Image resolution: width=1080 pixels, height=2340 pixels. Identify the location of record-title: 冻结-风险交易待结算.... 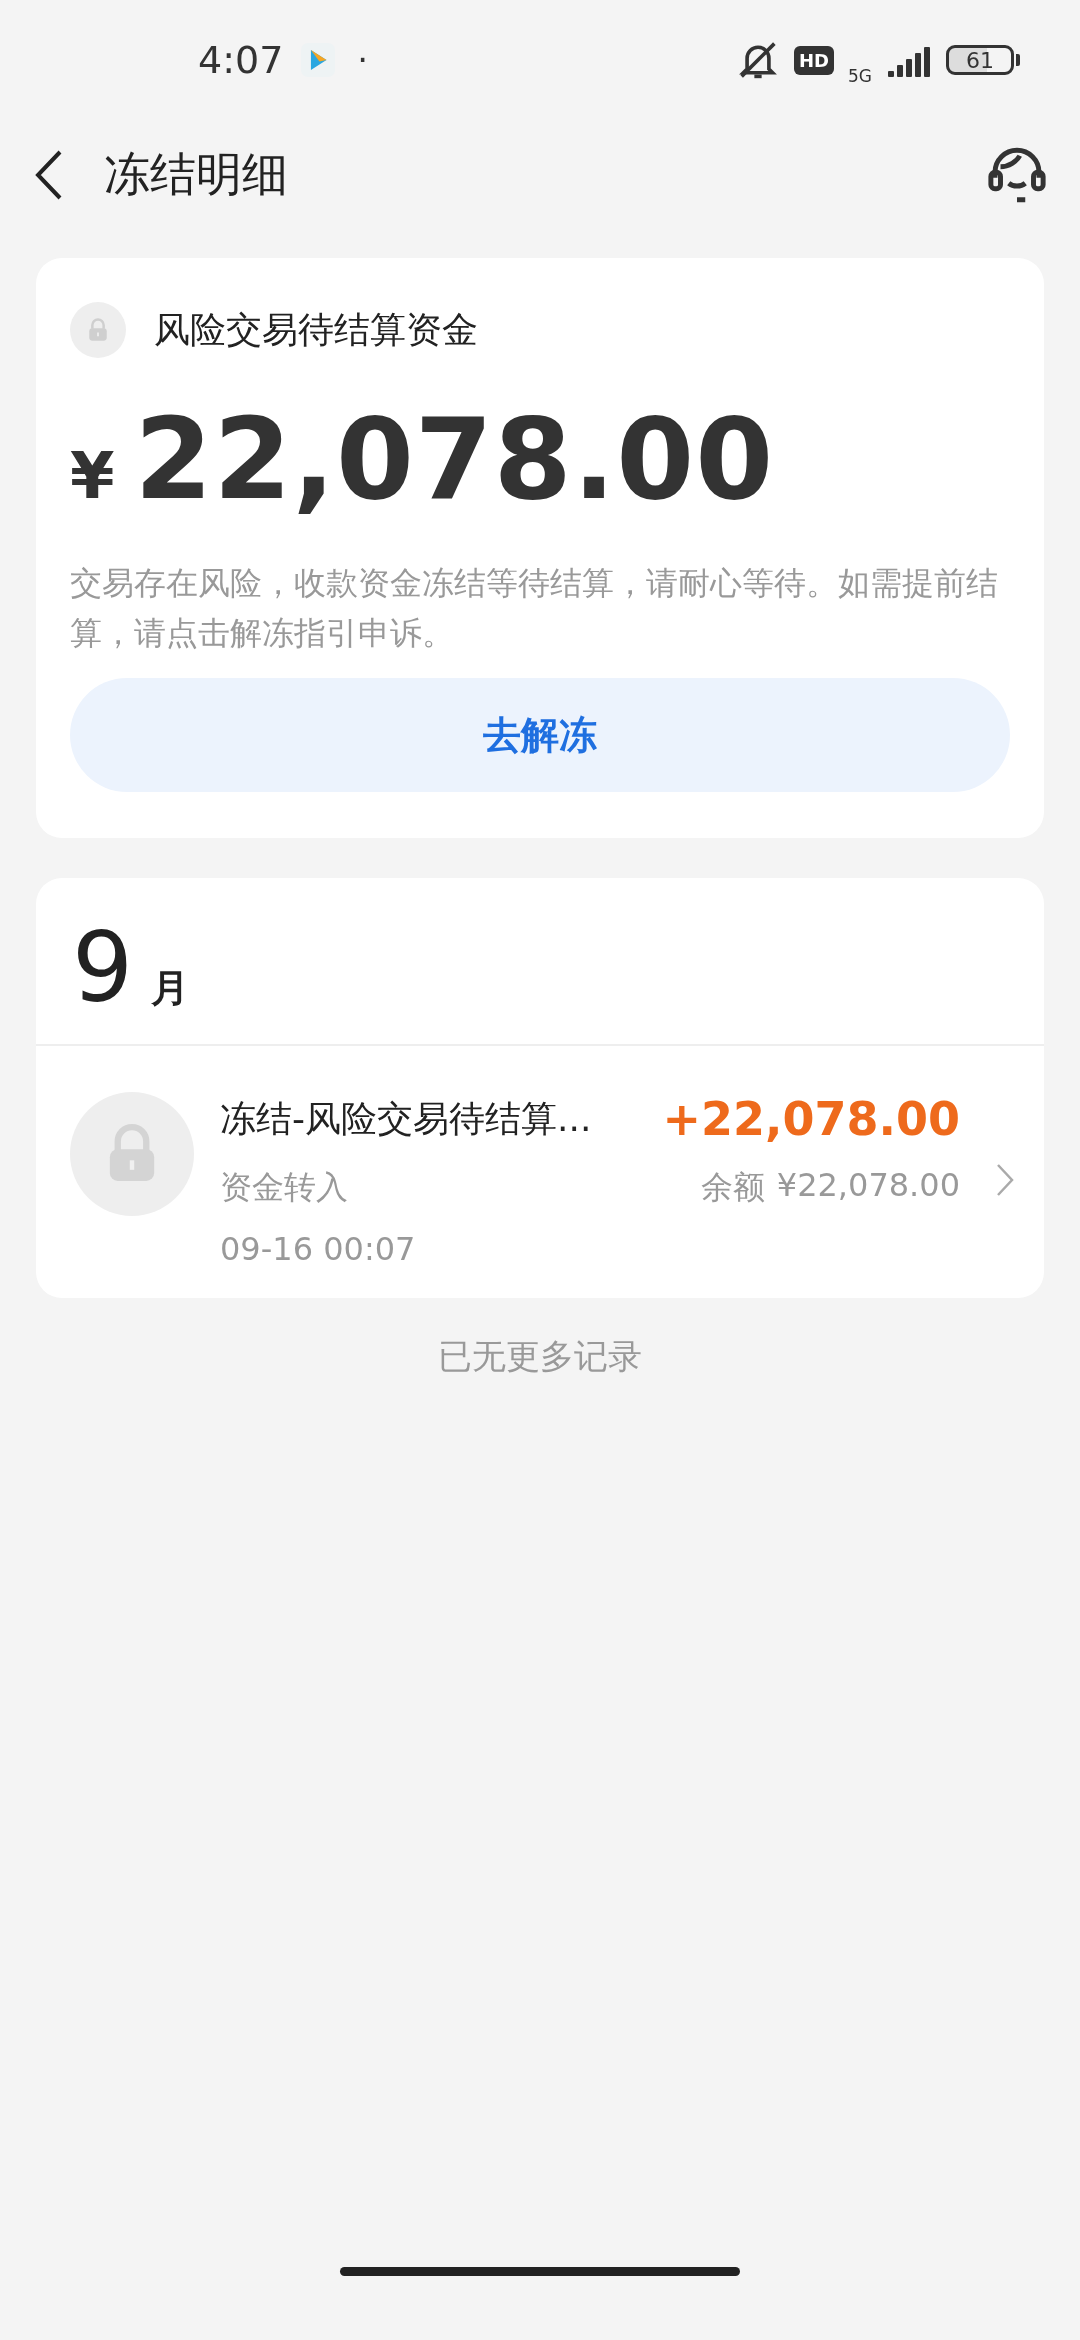
(406, 1119).